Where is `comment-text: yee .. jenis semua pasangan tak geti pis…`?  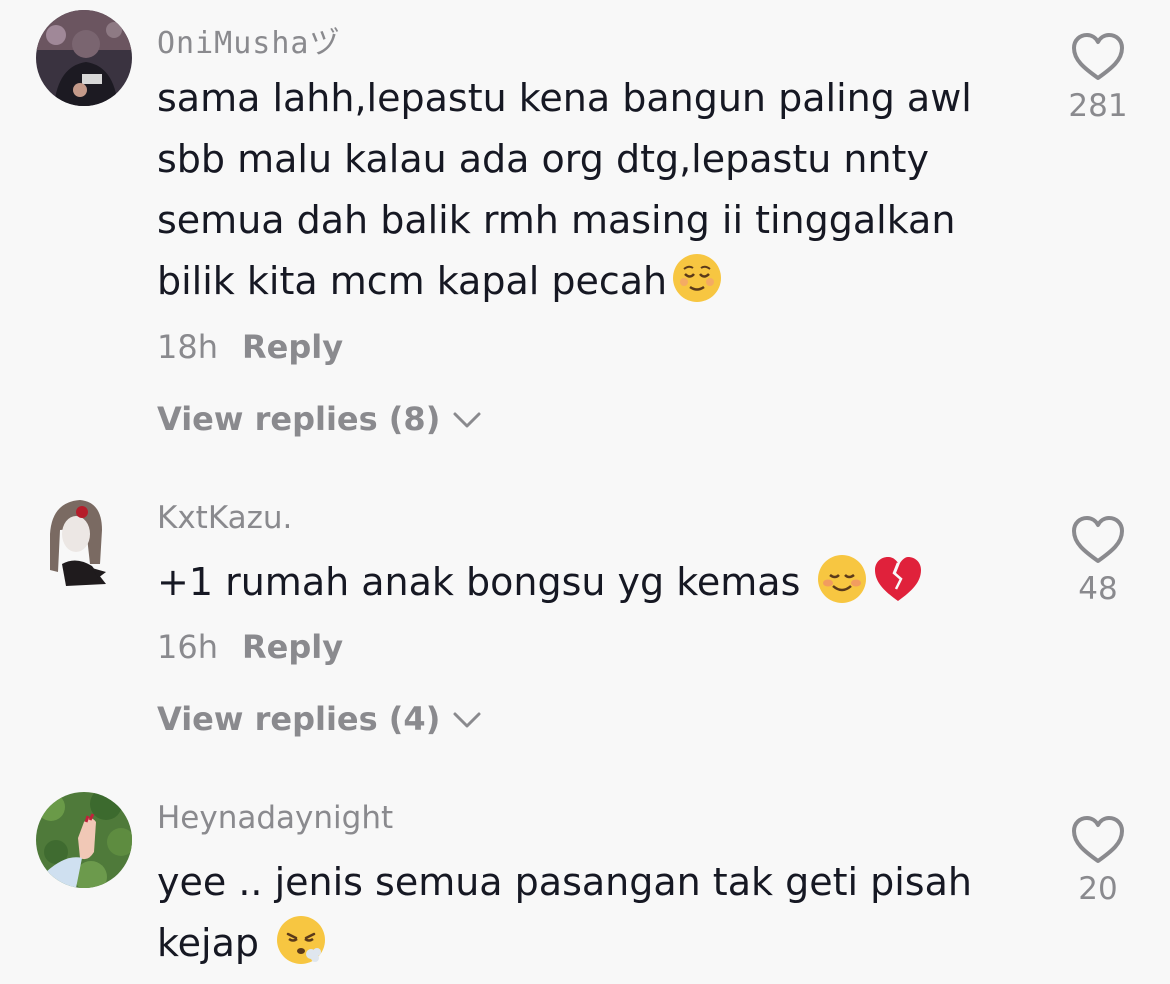
comment-text: yee .. jenis semua pasangan tak geti pis… is located at coordinates (587, 913).